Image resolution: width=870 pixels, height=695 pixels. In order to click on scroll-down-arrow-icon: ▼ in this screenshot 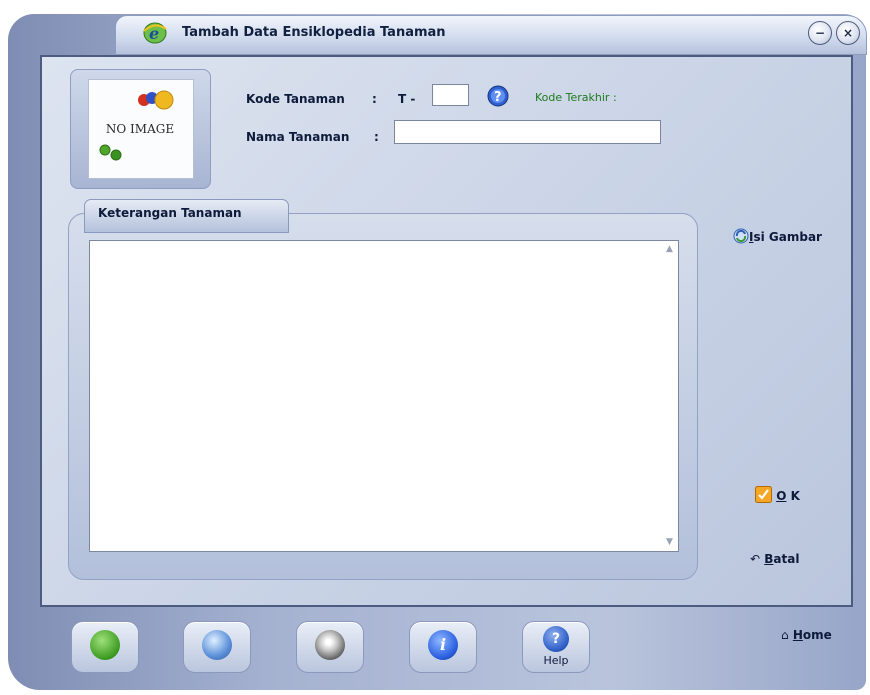, I will do `click(669, 542)`.